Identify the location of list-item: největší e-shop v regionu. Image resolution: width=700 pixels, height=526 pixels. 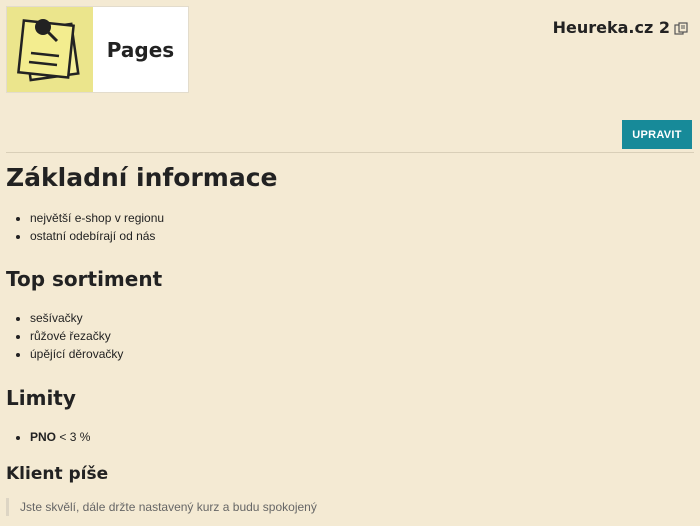
(97, 218).